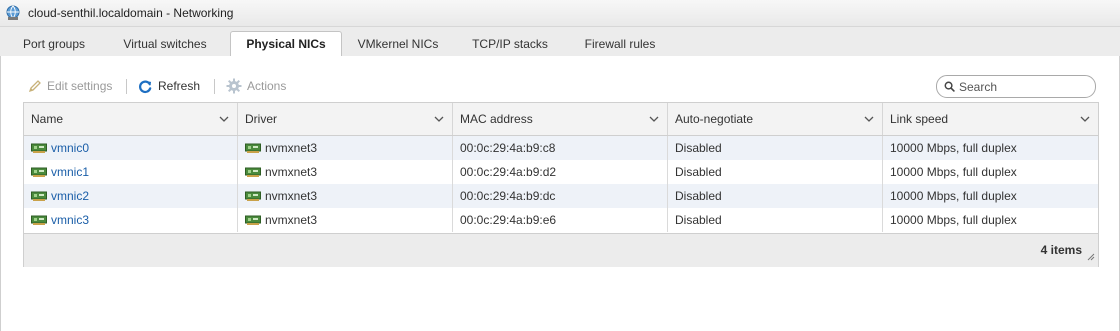 Image resolution: width=1120 pixels, height=331 pixels. I want to click on refresh-icon, so click(145, 86).